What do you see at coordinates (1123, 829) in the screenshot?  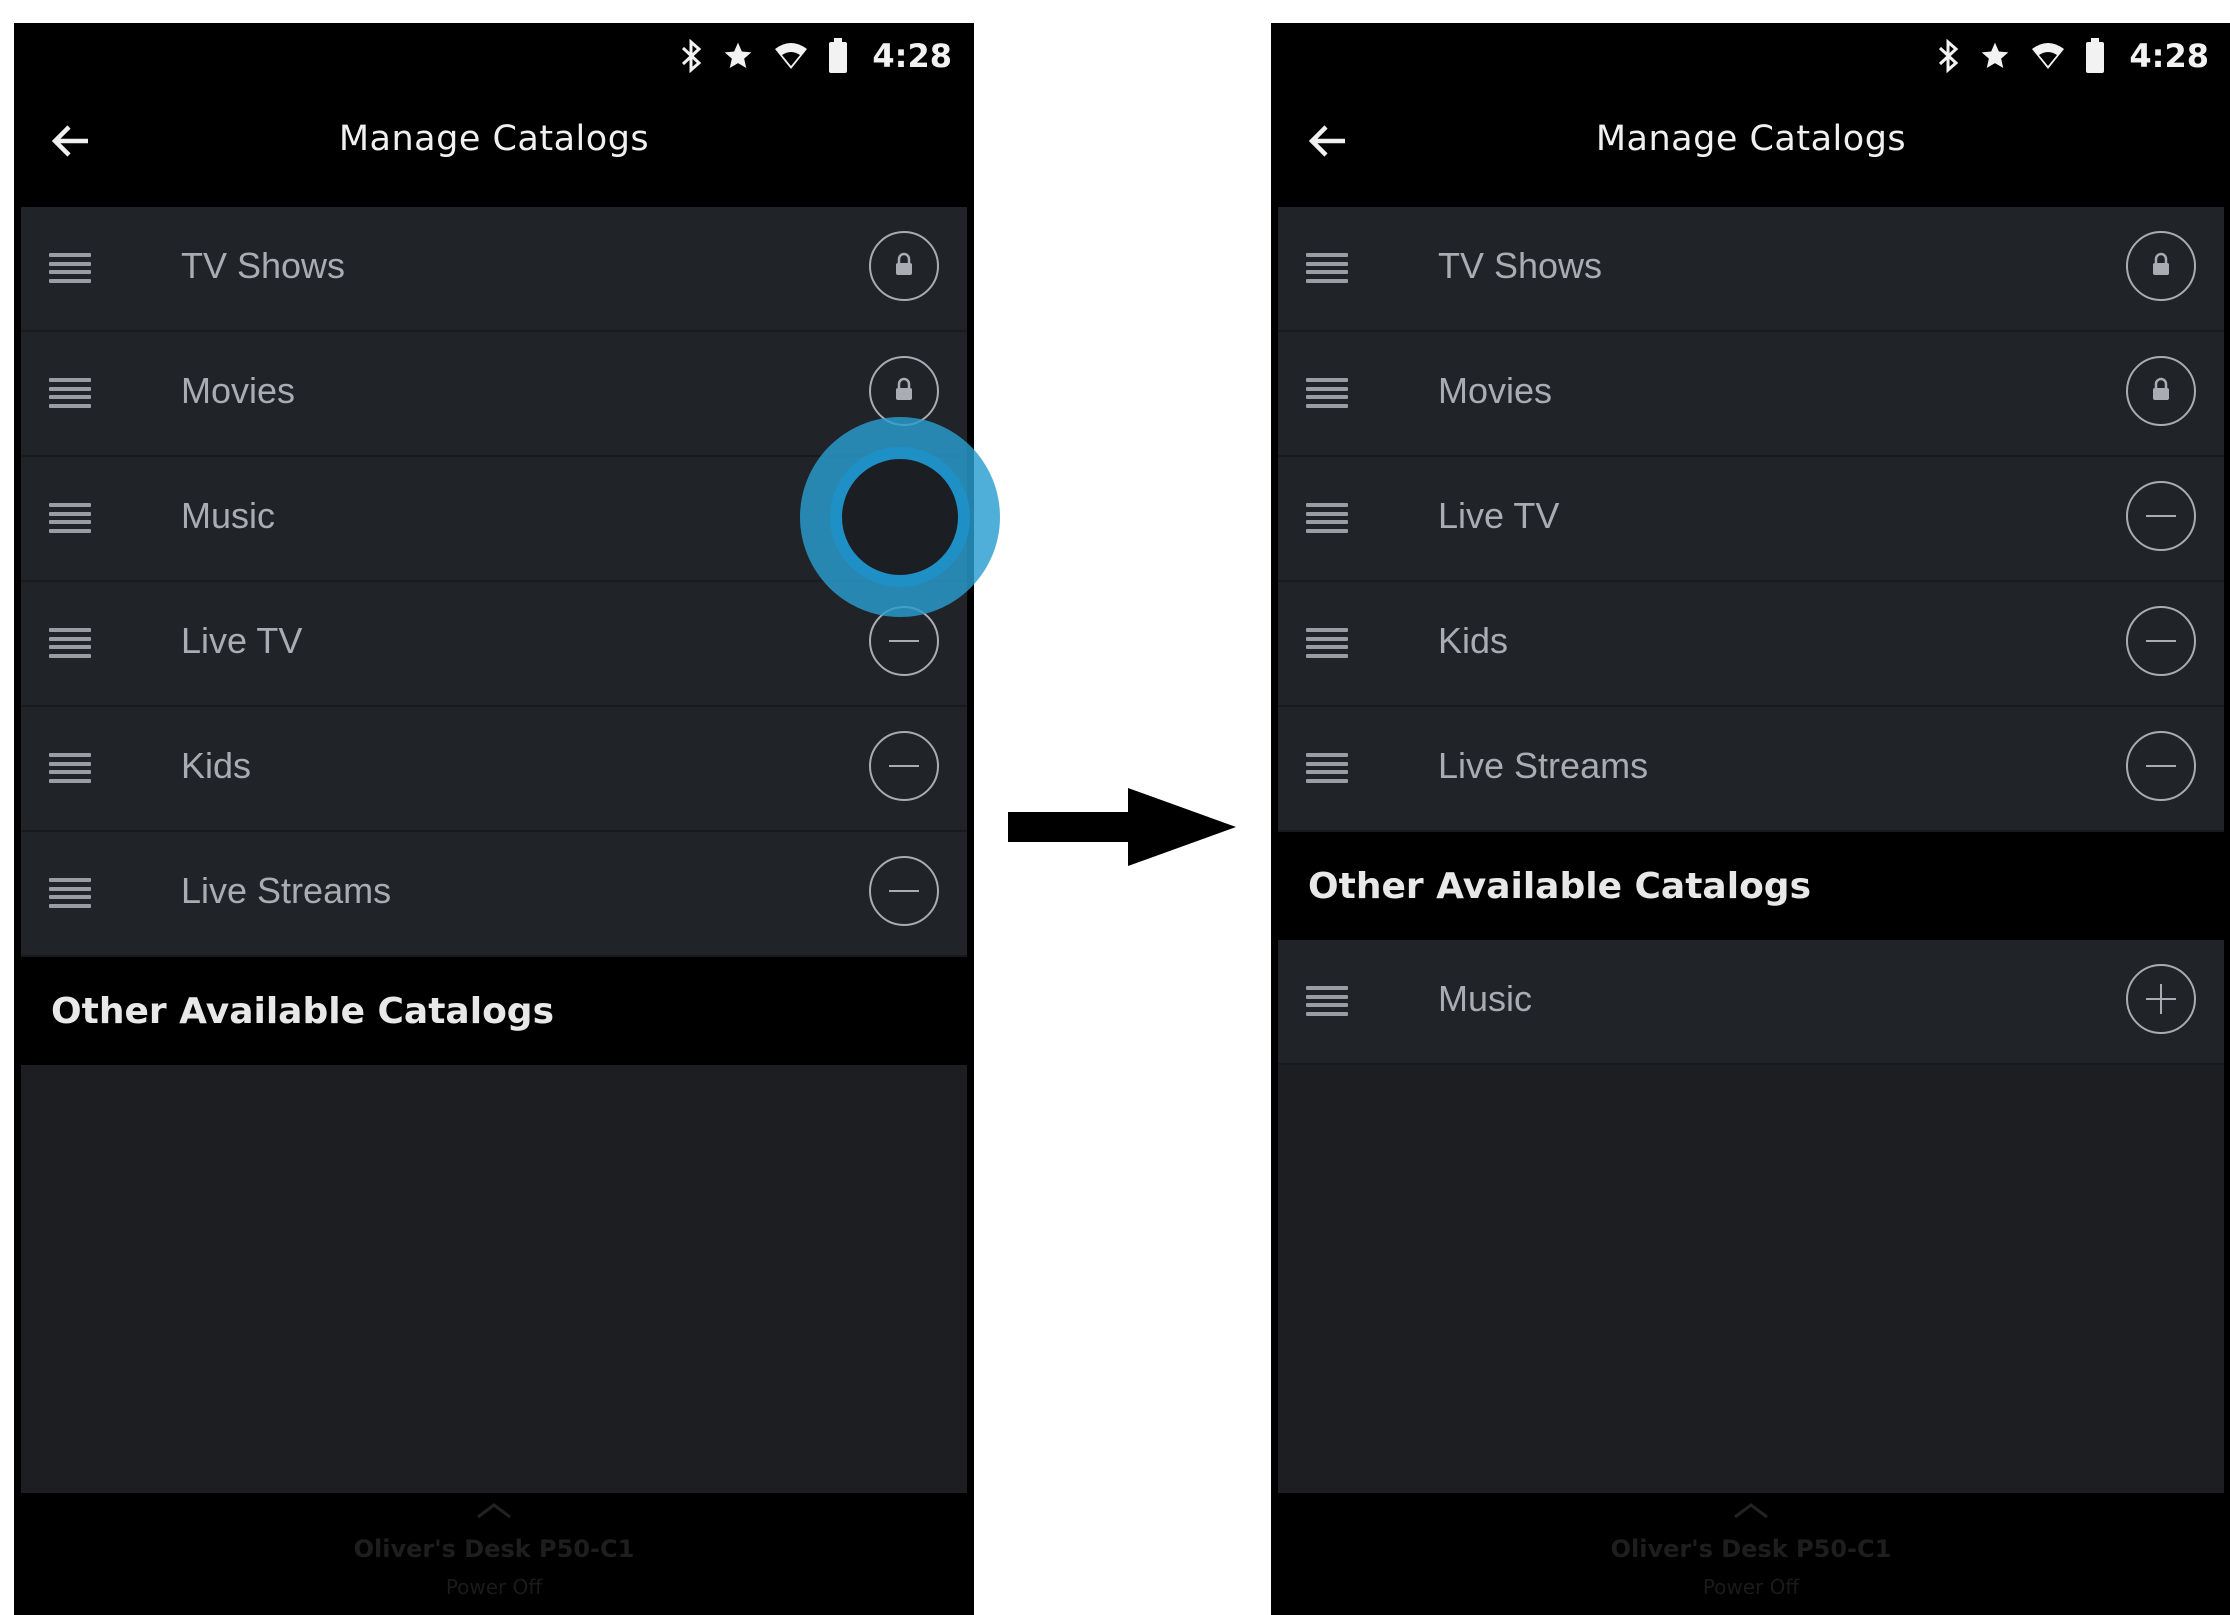 I see `transition-arrow-icon` at bounding box center [1123, 829].